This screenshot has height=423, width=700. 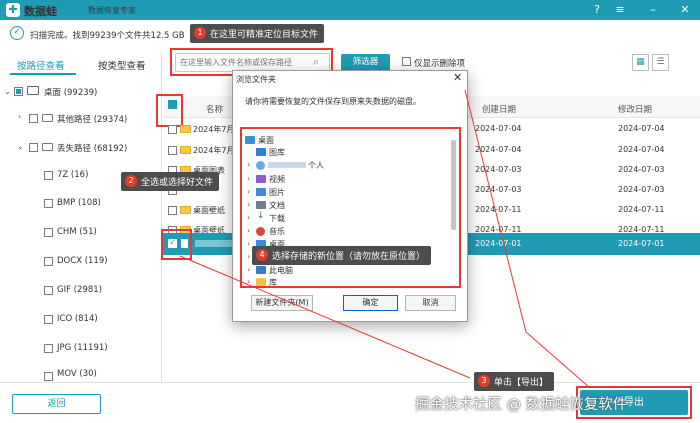 I want to click on dialog-node-document: 文档, so click(x=277, y=205).